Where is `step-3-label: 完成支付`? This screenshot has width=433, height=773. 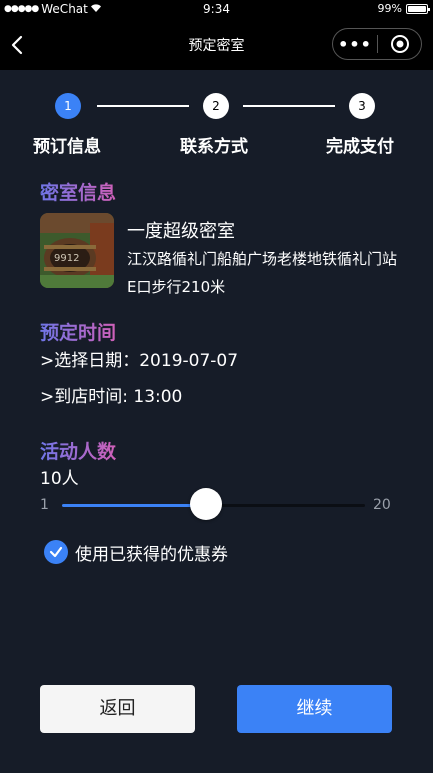 step-3-label: 完成支付 is located at coordinates (360, 147).